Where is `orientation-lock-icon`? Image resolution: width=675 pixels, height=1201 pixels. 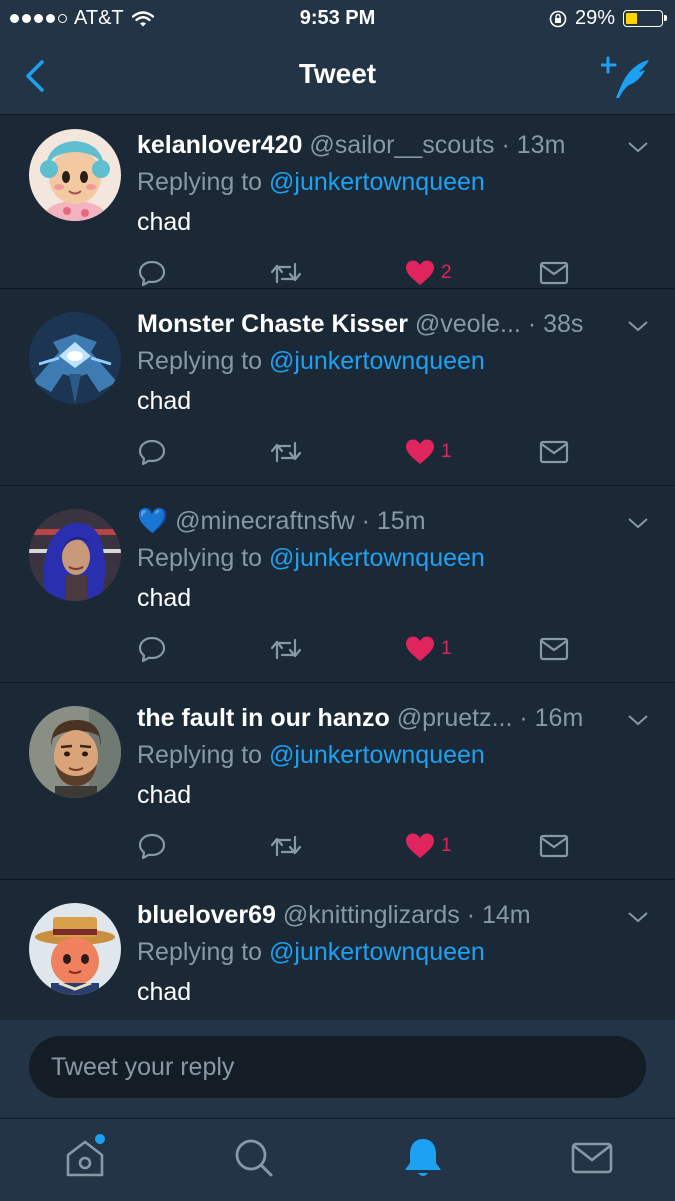 orientation-lock-icon is located at coordinates (558, 18).